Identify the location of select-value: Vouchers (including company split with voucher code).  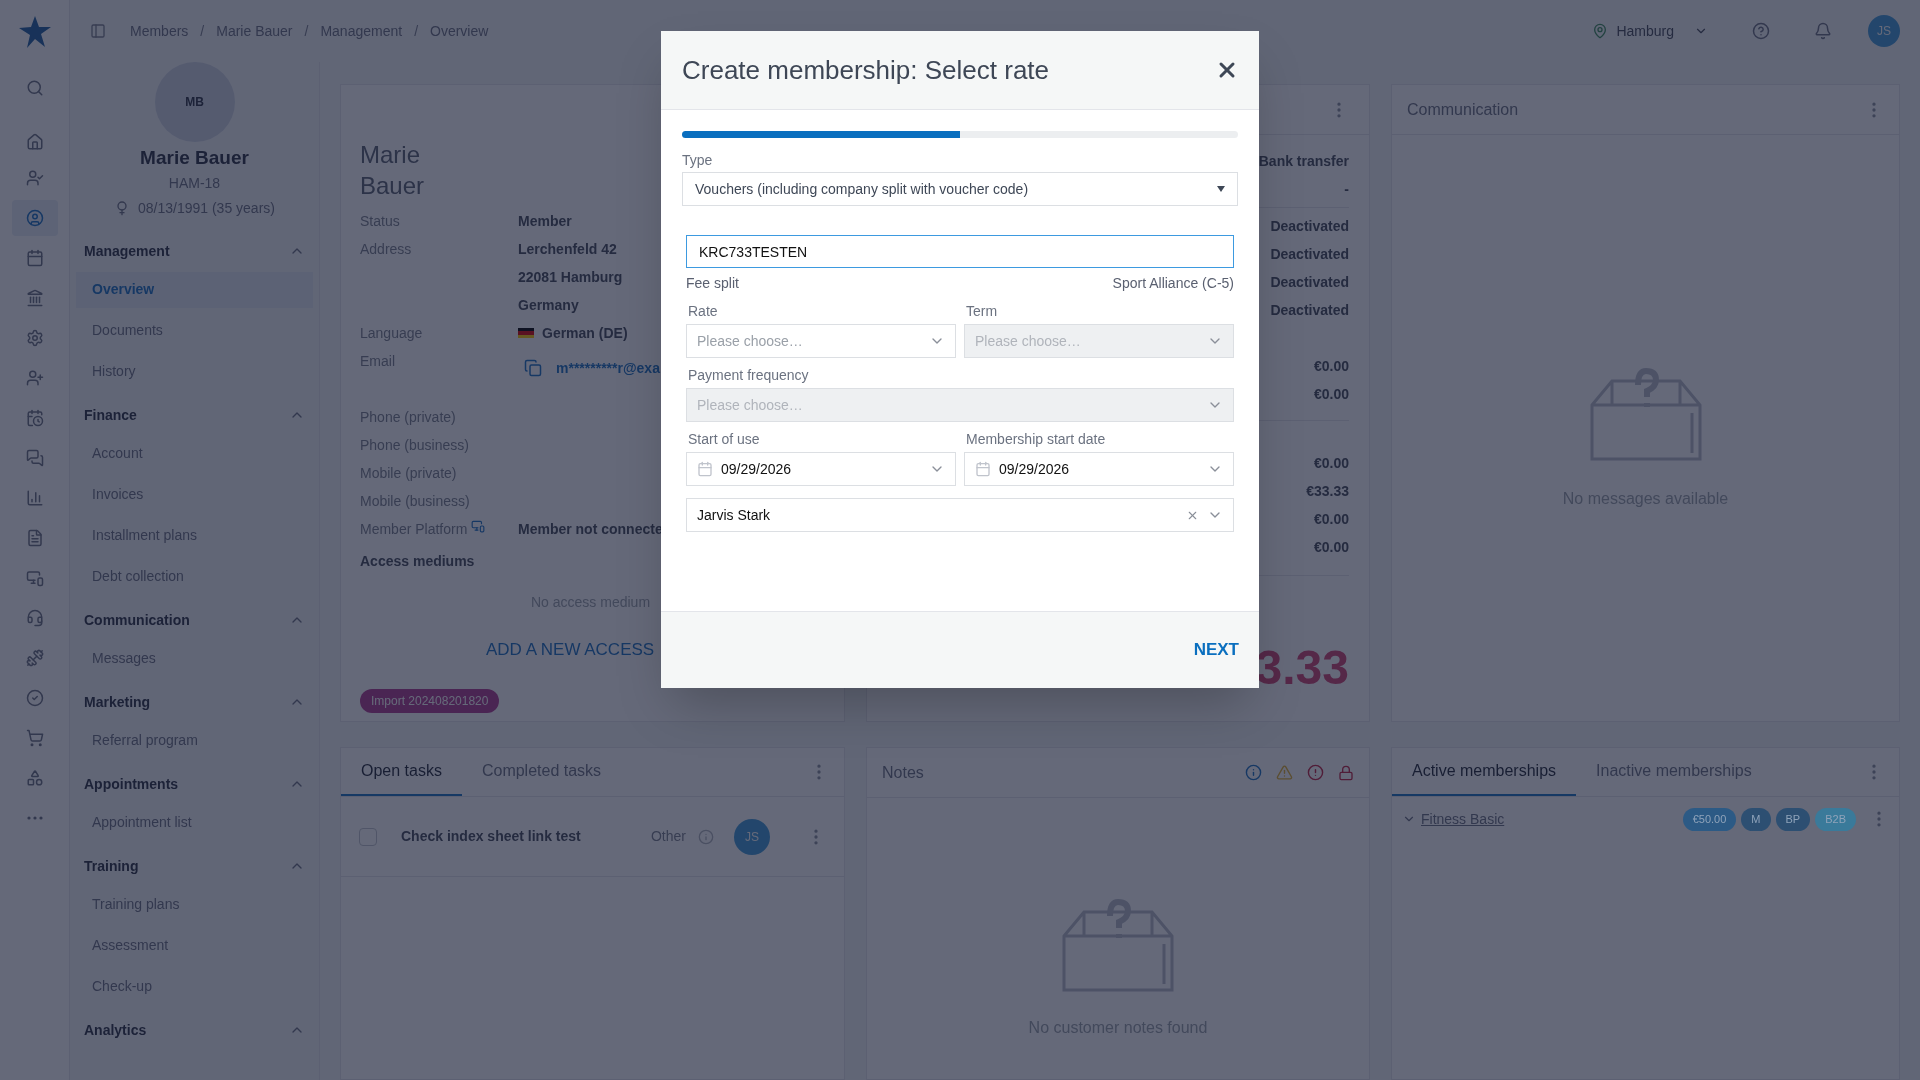
(862, 189).